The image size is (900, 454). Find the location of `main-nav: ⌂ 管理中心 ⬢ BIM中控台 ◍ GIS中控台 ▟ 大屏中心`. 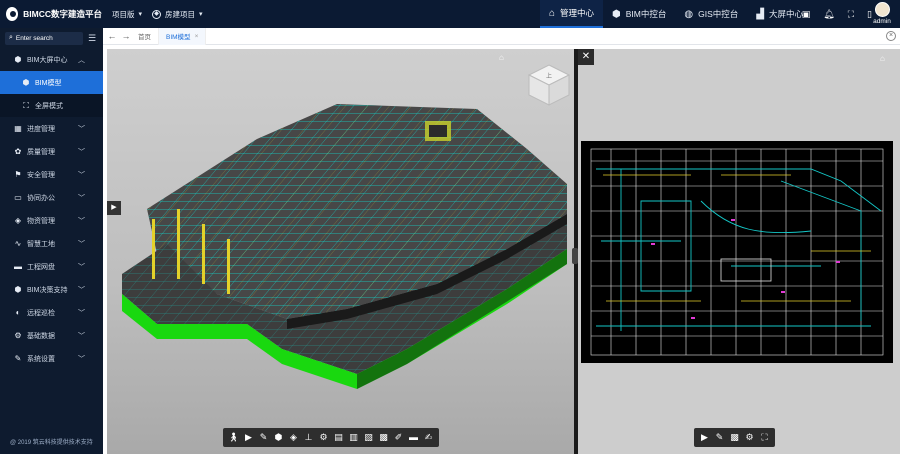

main-nav: ⌂ 管理中心 ⬢ BIM中控台 ◍ GIS中控台 ▟ 大屏中心 is located at coordinates (675, 14).